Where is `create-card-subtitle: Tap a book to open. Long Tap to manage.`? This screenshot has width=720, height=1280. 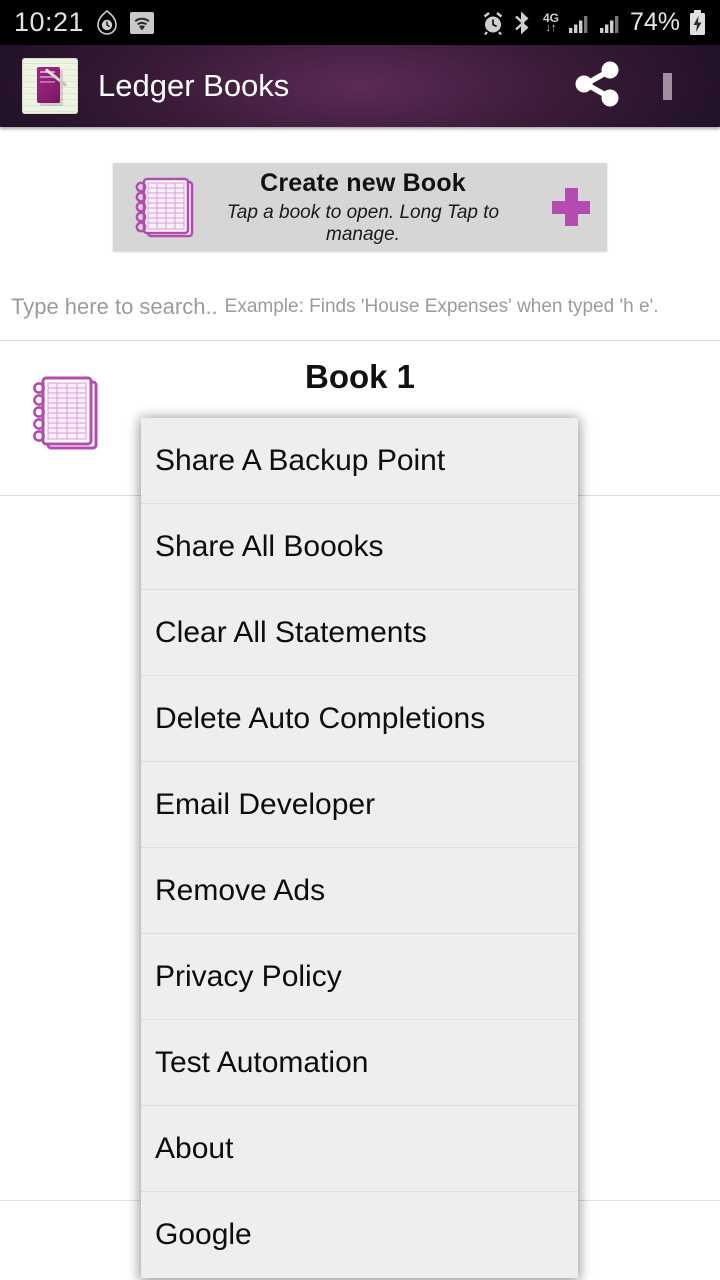
create-card-subtitle: Tap a book to open. Long Tap to manage. is located at coordinates (363, 223).